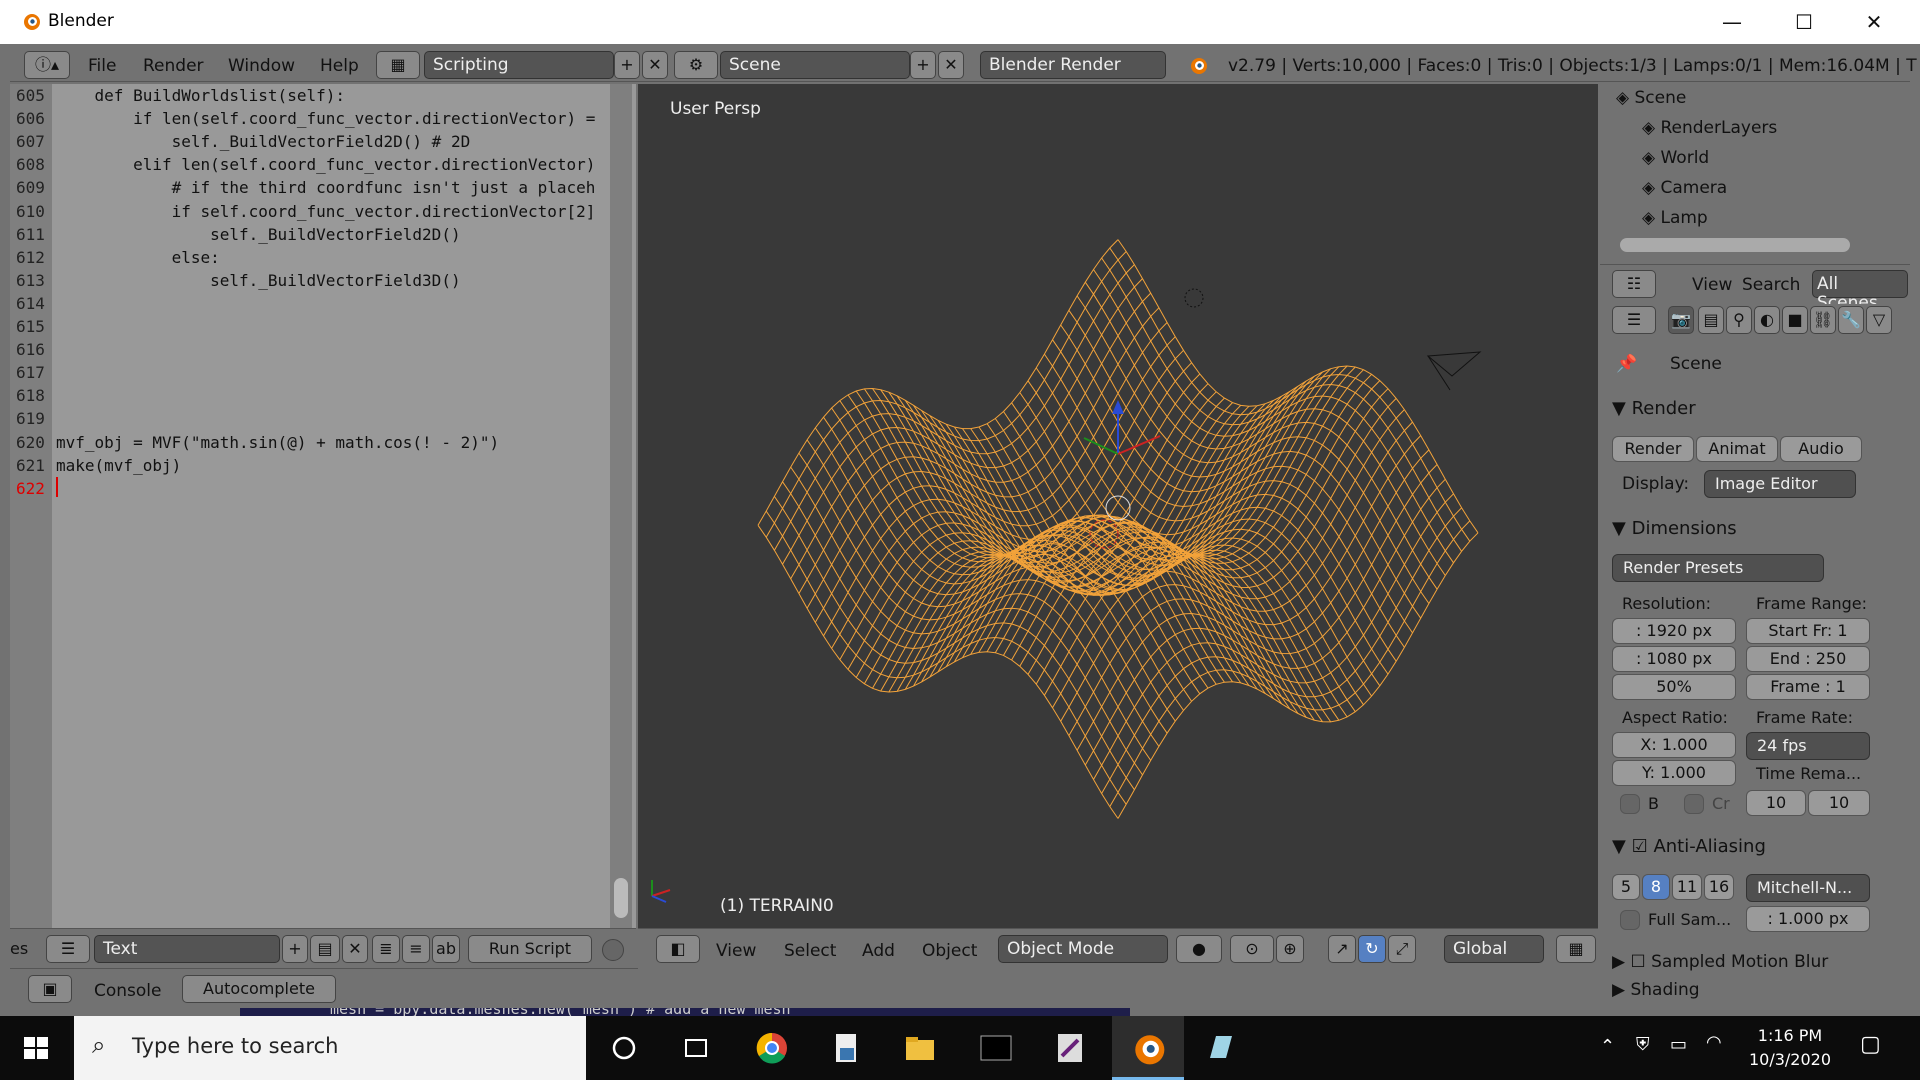 This screenshot has height=1080, width=1920. What do you see at coordinates (1674, 773) in the screenshot?
I see `aspect-y-field: Y: 1.000` at bounding box center [1674, 773].